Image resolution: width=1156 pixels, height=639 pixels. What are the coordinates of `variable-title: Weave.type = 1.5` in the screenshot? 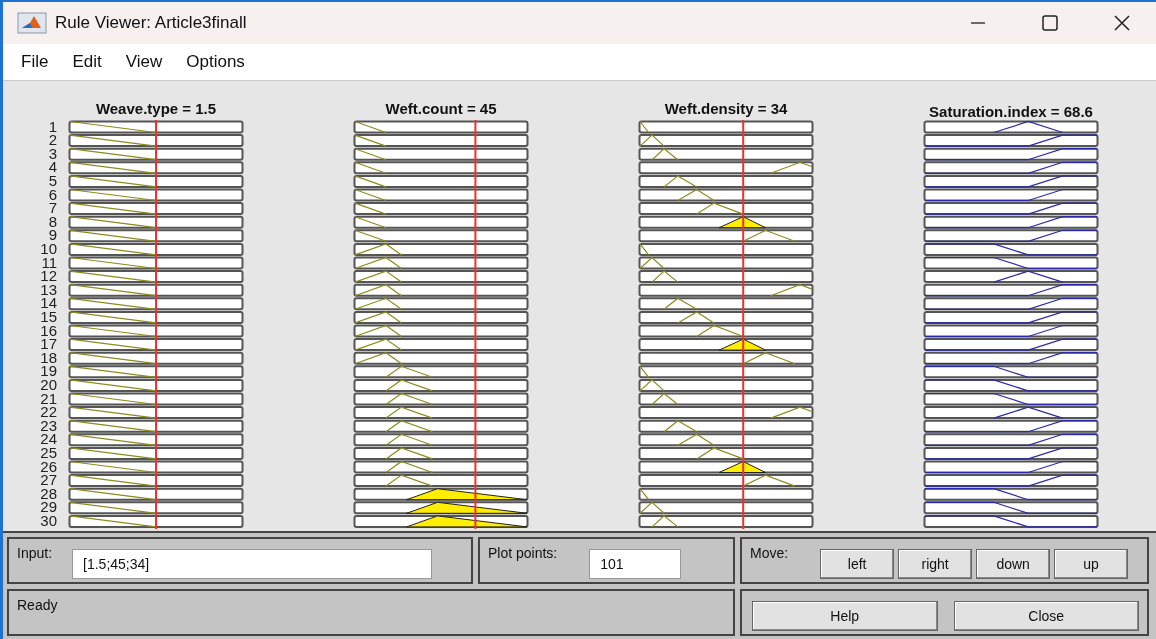 It's located at (156, 109).